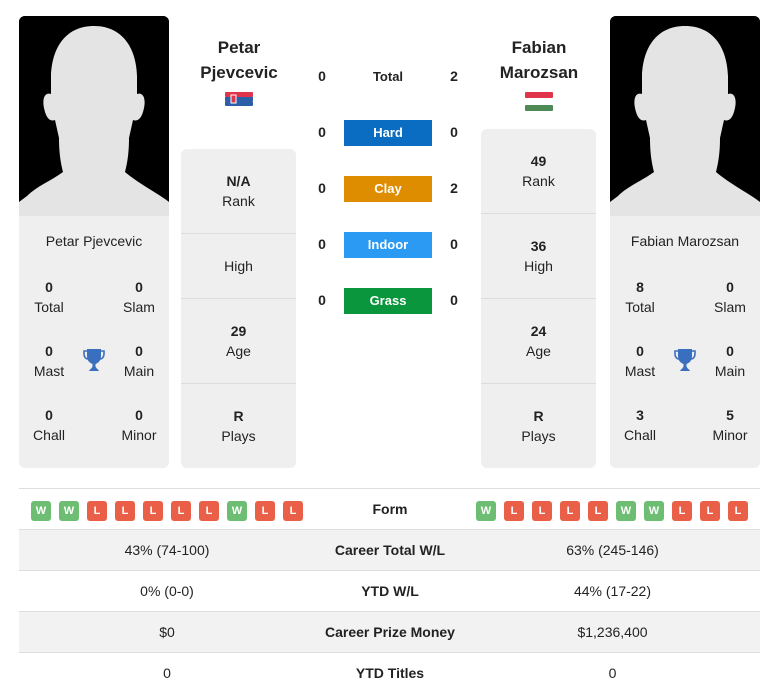 This screenshot has height=699, width=779. What do you see at coordinates (538, 351) in the screenshot?
I see `age-label: Age` at bounding box center [538, 351].